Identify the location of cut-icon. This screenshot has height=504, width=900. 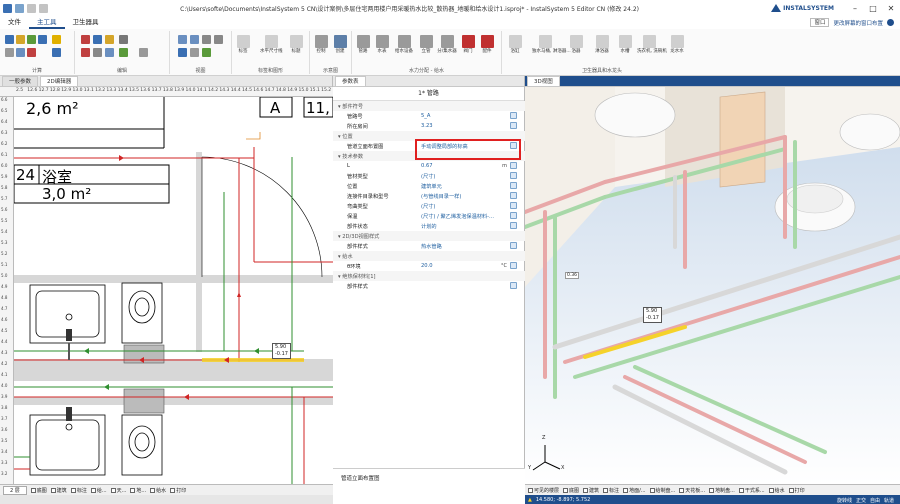
(85, 39).